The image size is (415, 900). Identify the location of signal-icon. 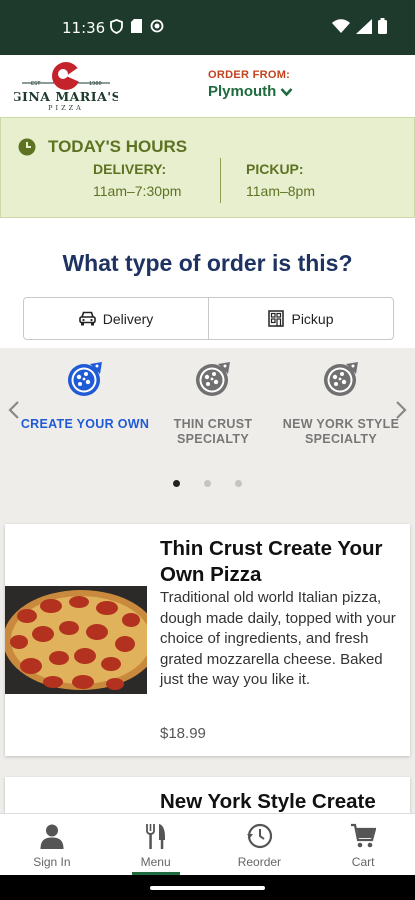
(364, 26).